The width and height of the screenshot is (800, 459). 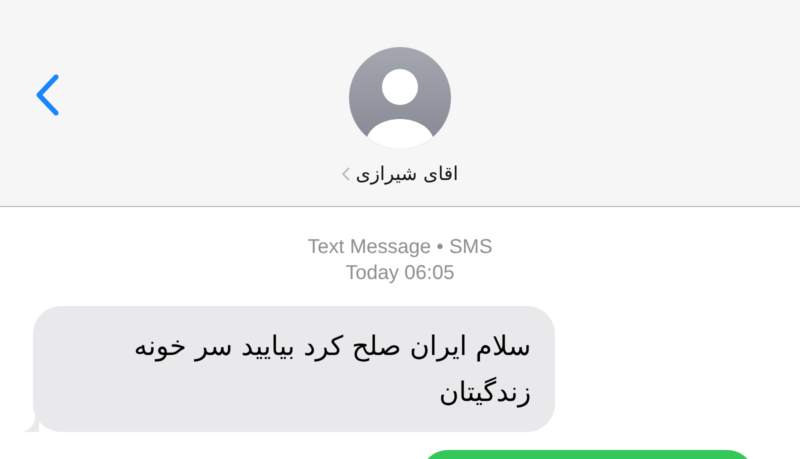 I want to click on avatar-icon, so click(x=400, y=98).